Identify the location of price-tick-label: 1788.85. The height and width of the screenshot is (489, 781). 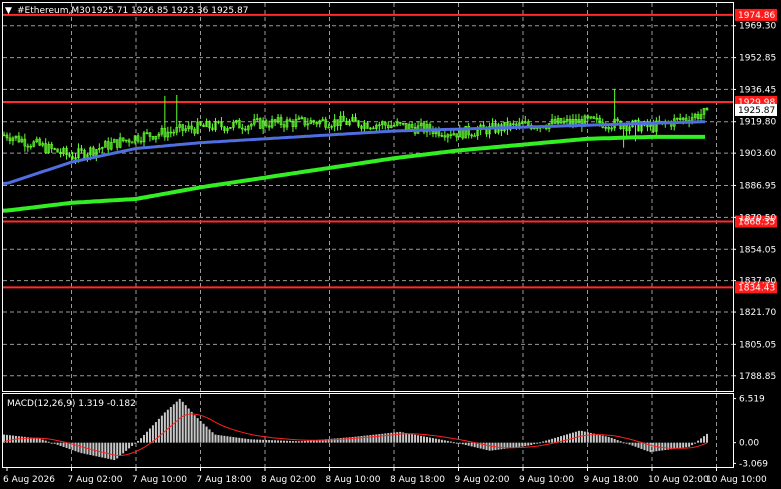
(757, 377).